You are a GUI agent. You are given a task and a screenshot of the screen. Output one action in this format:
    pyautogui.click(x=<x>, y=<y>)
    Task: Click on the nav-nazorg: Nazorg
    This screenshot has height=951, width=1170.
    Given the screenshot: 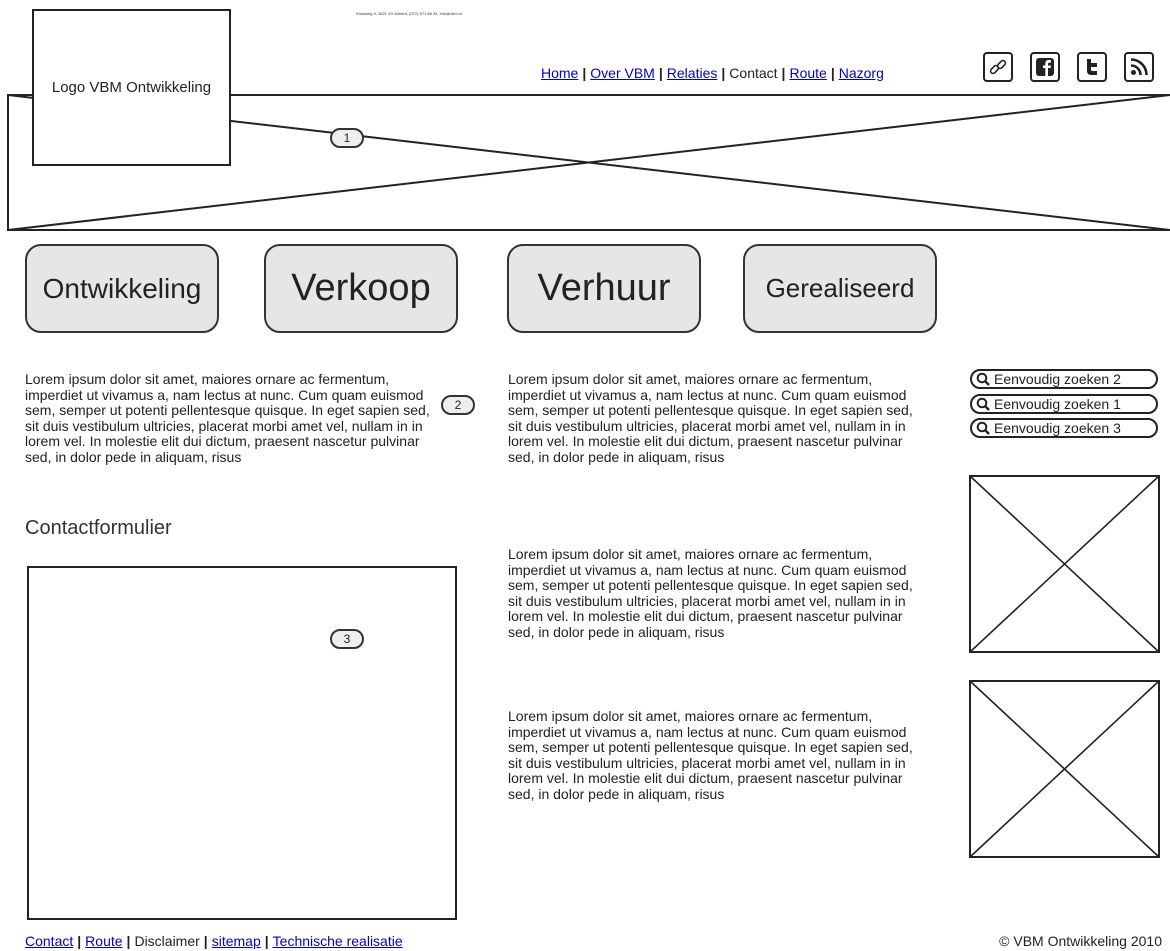 What is the action you would take?
    pyautogui.click(x=861, y=73)
    